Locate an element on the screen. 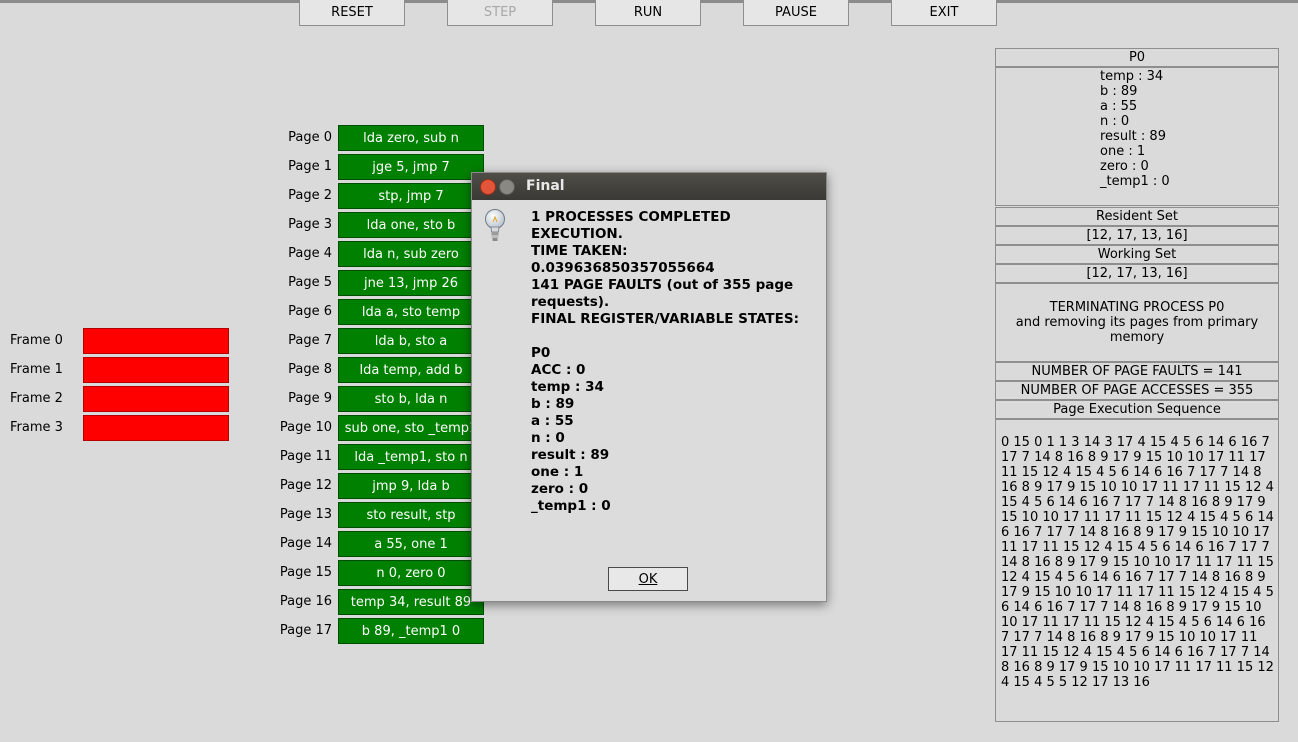 This screenshot has width=1298, height=742. page-label: Page 9 is located at coordinates (310, 398).